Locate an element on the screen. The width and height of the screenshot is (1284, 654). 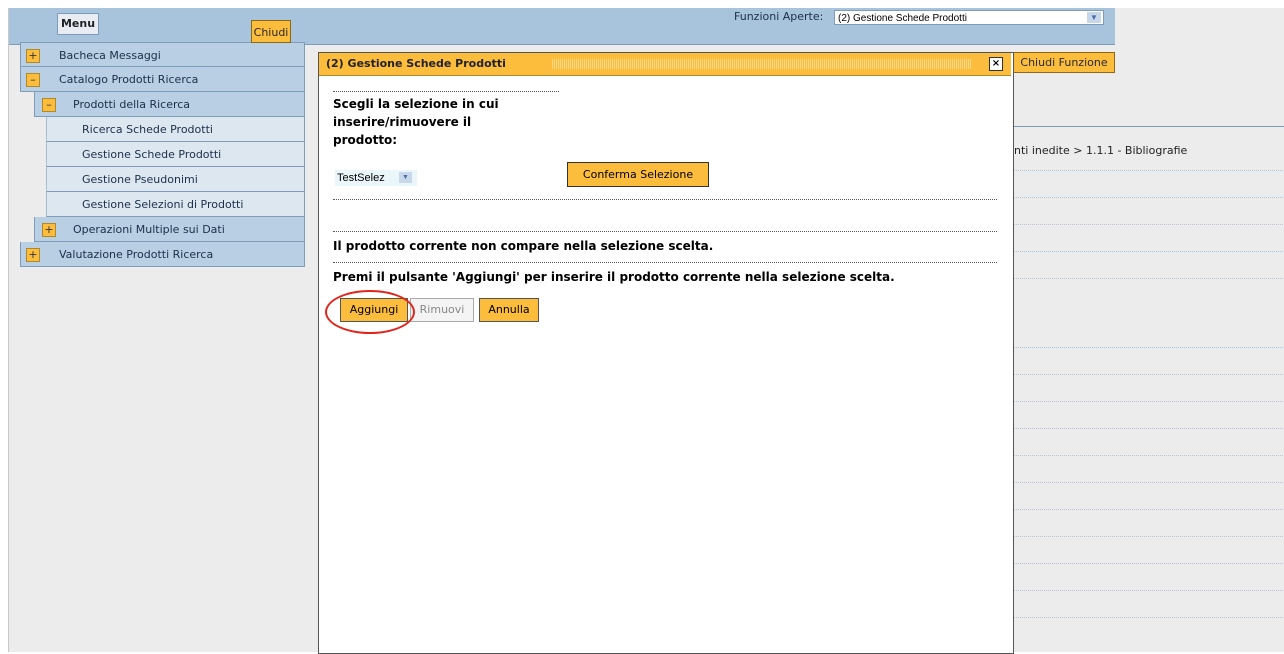
drag-handle is located at coordinates (761, 64).